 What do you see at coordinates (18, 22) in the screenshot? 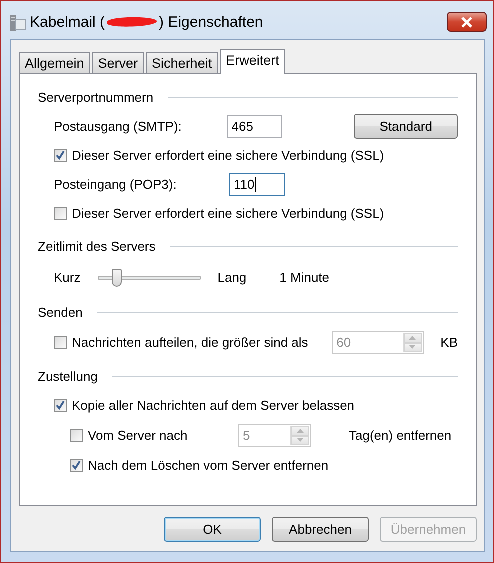
I see `server-icon` at bounding box center [18, 22].